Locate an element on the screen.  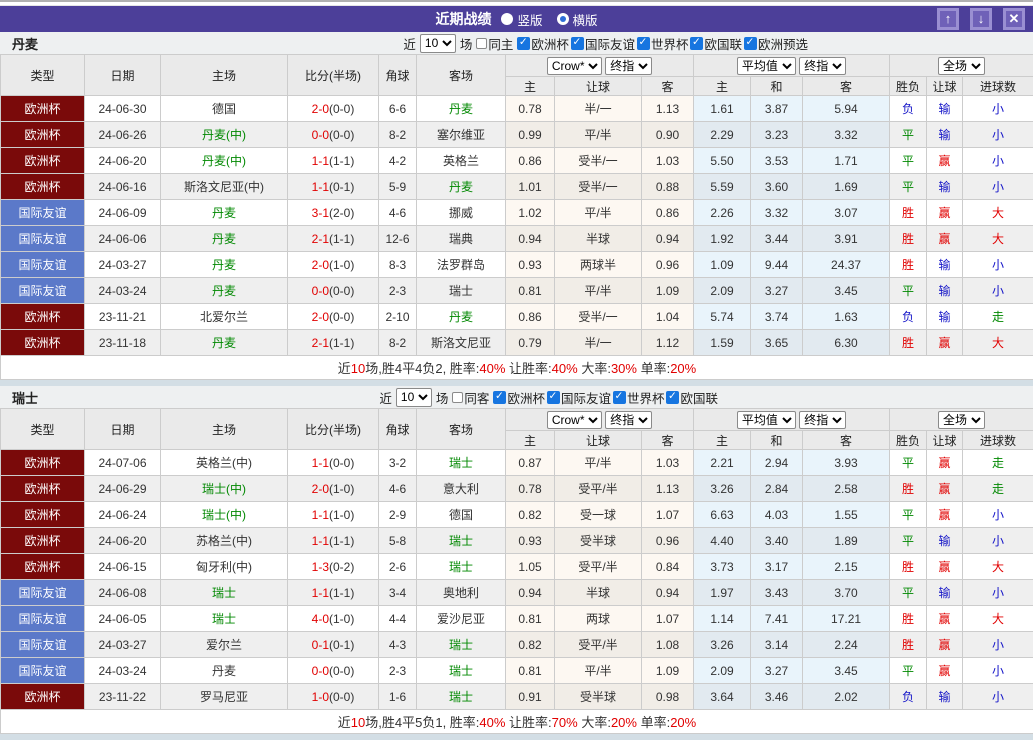
close-button: ✕ is located at coordinates (1014, 19).